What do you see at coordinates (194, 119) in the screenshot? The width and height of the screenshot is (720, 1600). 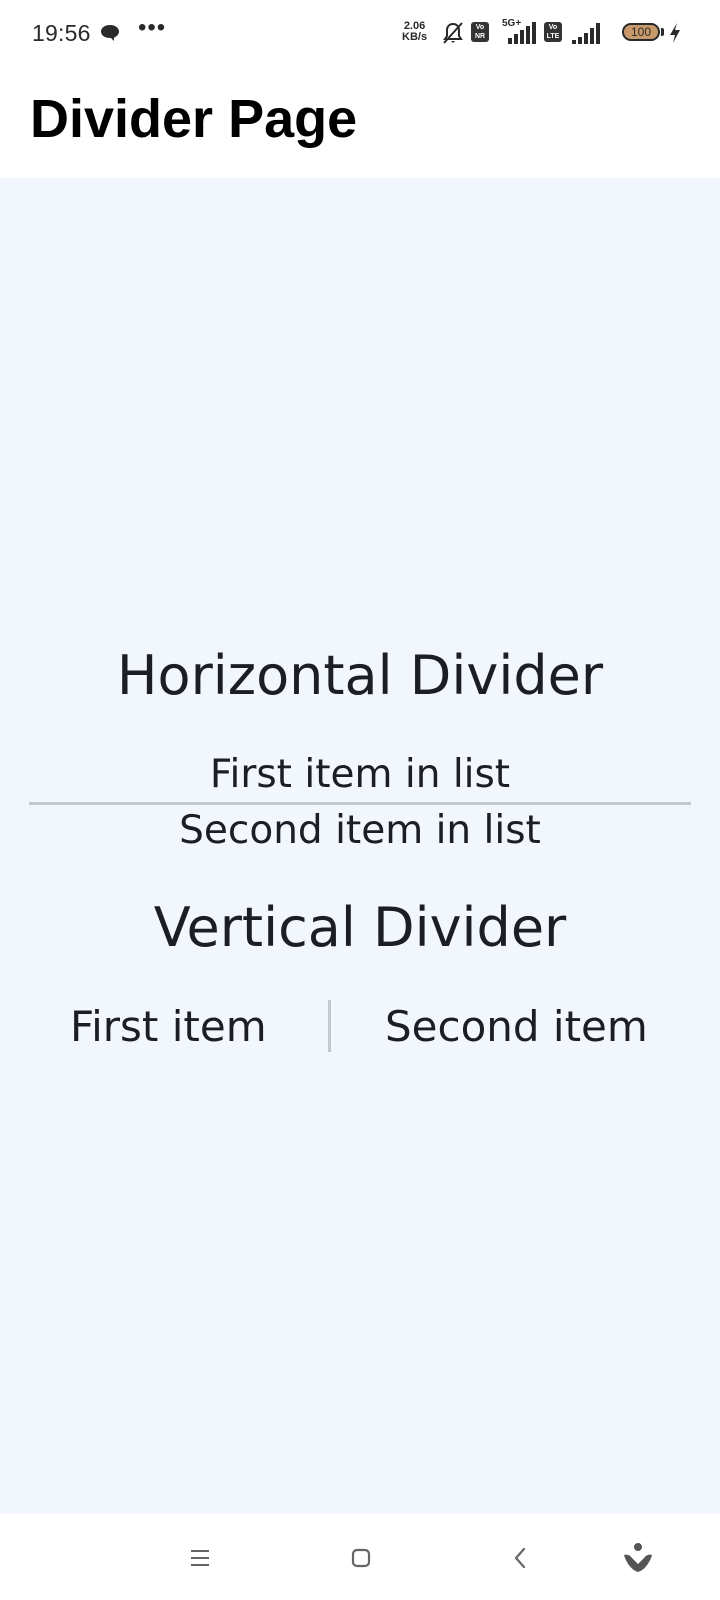 I see `page-title: Divider Page` at bounding box center [194, 119].